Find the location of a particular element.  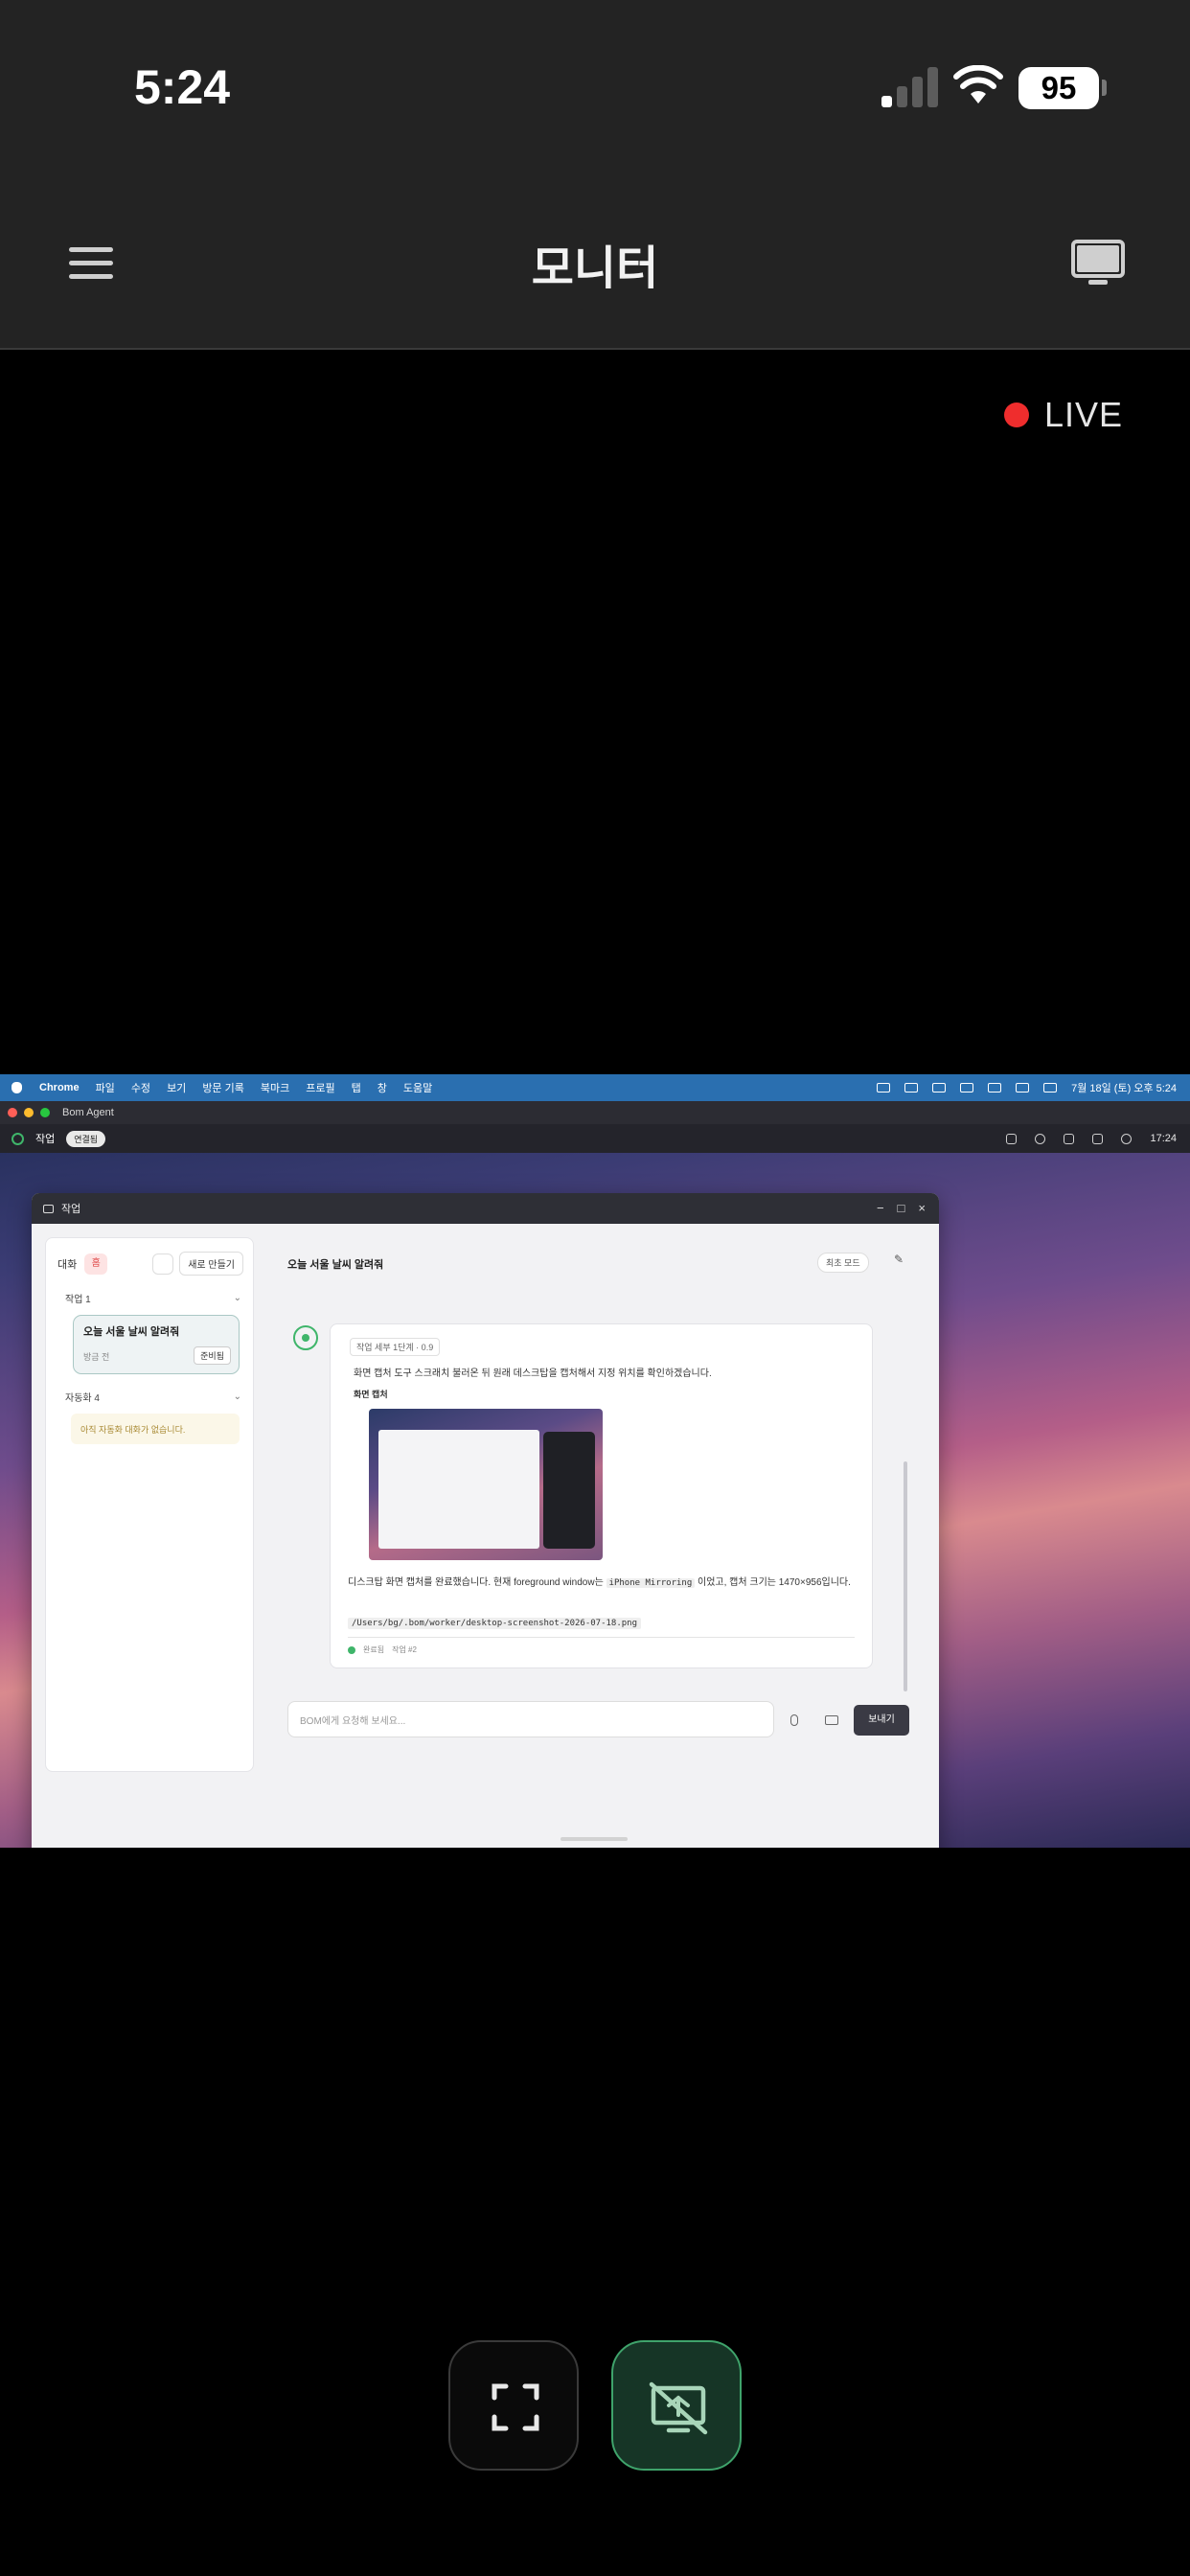

live-label: LIVE is located at coordinates (1083, 414).